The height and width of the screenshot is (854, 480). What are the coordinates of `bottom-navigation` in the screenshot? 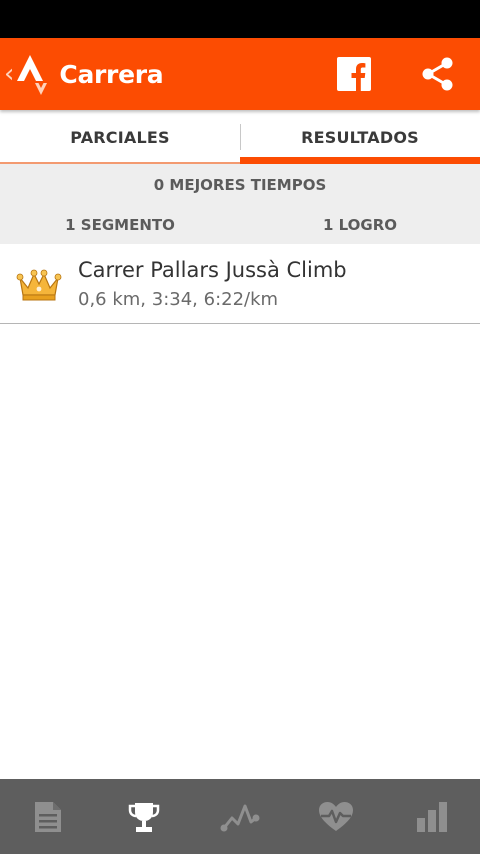 It's located at (240, 816).